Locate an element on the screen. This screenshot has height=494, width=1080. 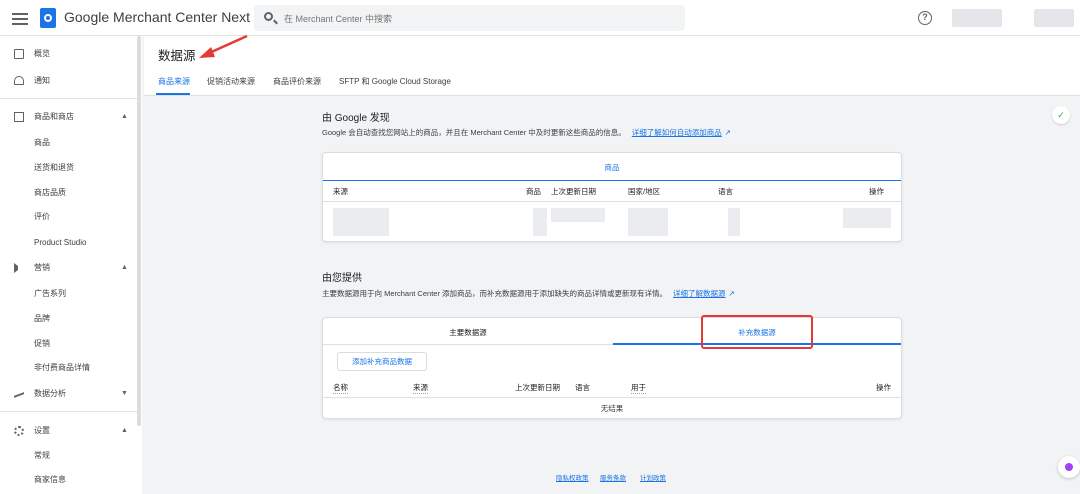
sidebar-item-label: 商品和商店 is located at coordinates (54, 116).